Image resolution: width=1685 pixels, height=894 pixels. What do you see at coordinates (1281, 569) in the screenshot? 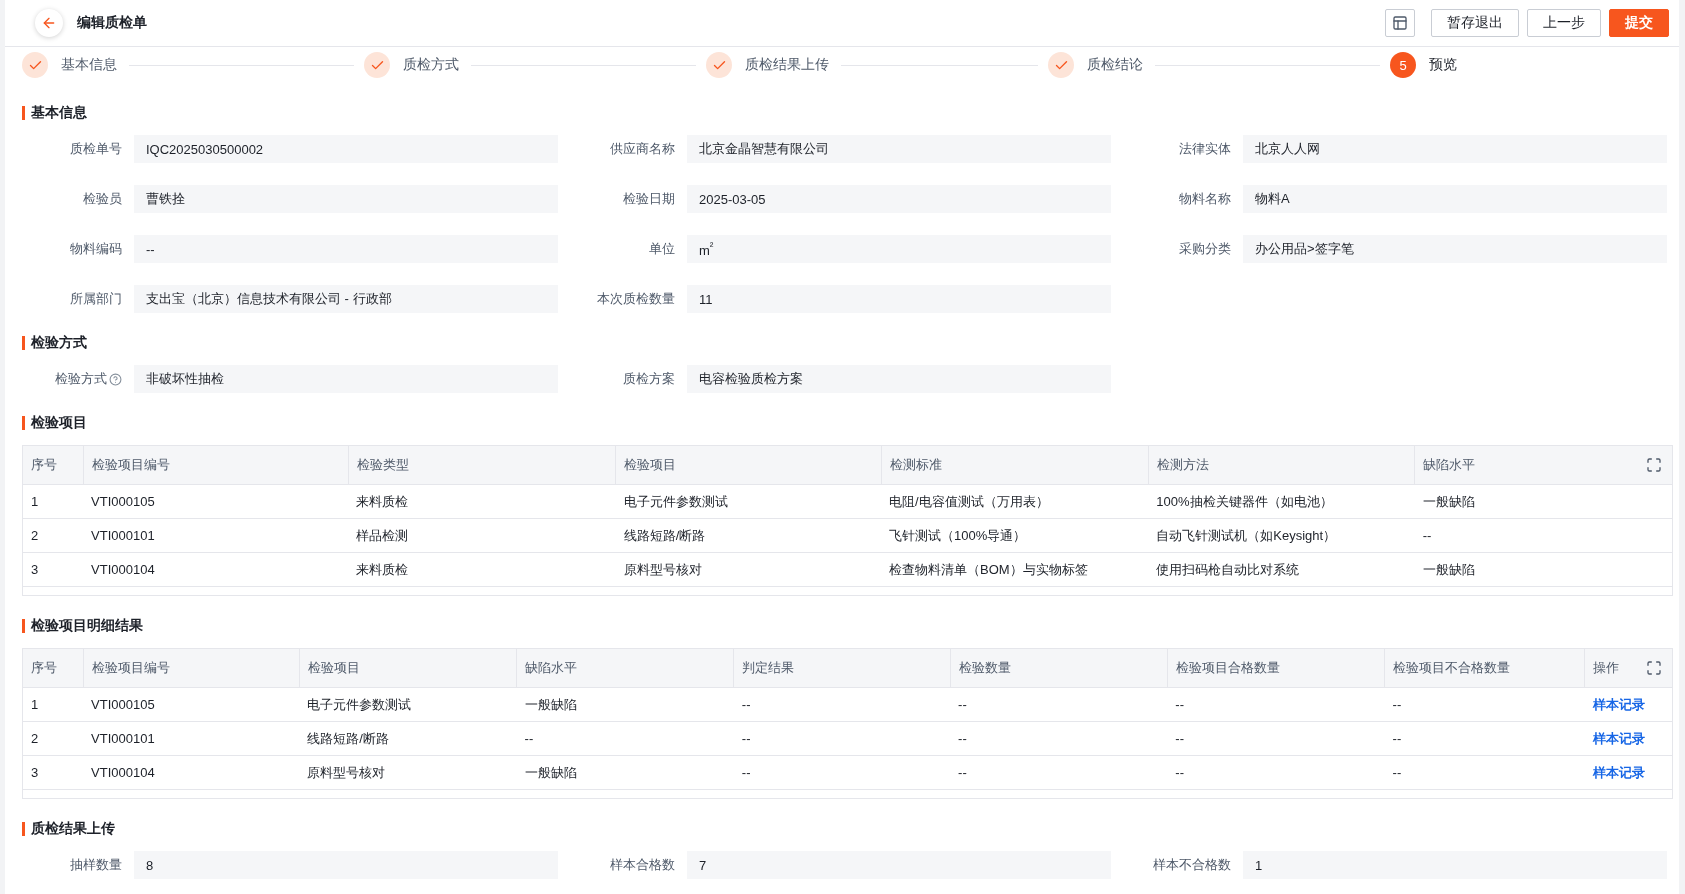
I see `table-cell: 使用扫码枪自动比对系统` at bounding box center [1281, 569].